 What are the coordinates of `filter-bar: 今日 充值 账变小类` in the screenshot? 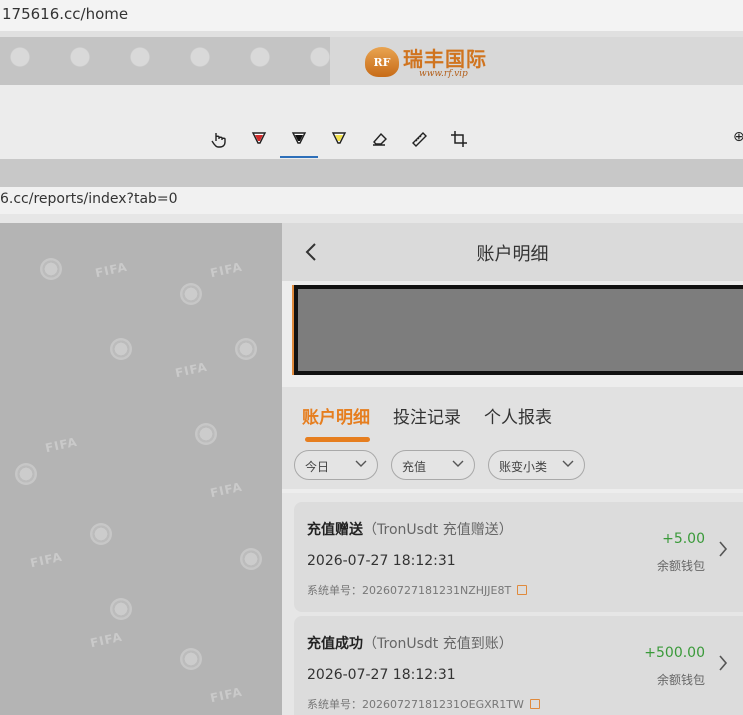 It's located at (512, 466).